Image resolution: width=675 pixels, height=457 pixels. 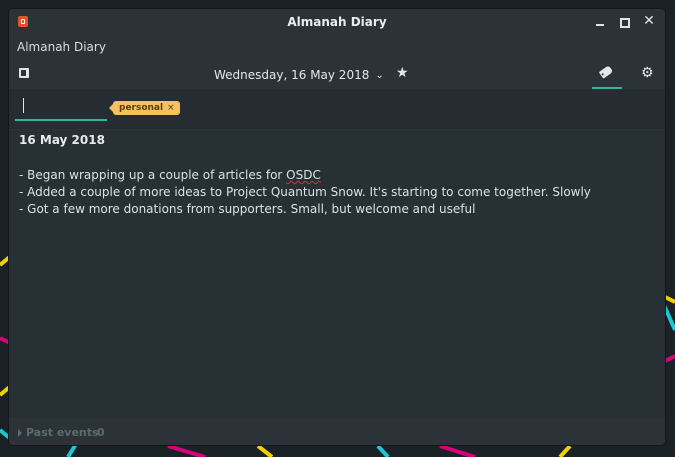 I want to click on toolbar: Wednesday, 16 May 2018 ⌄ ★ ⚙, so click(x=337, y=75).